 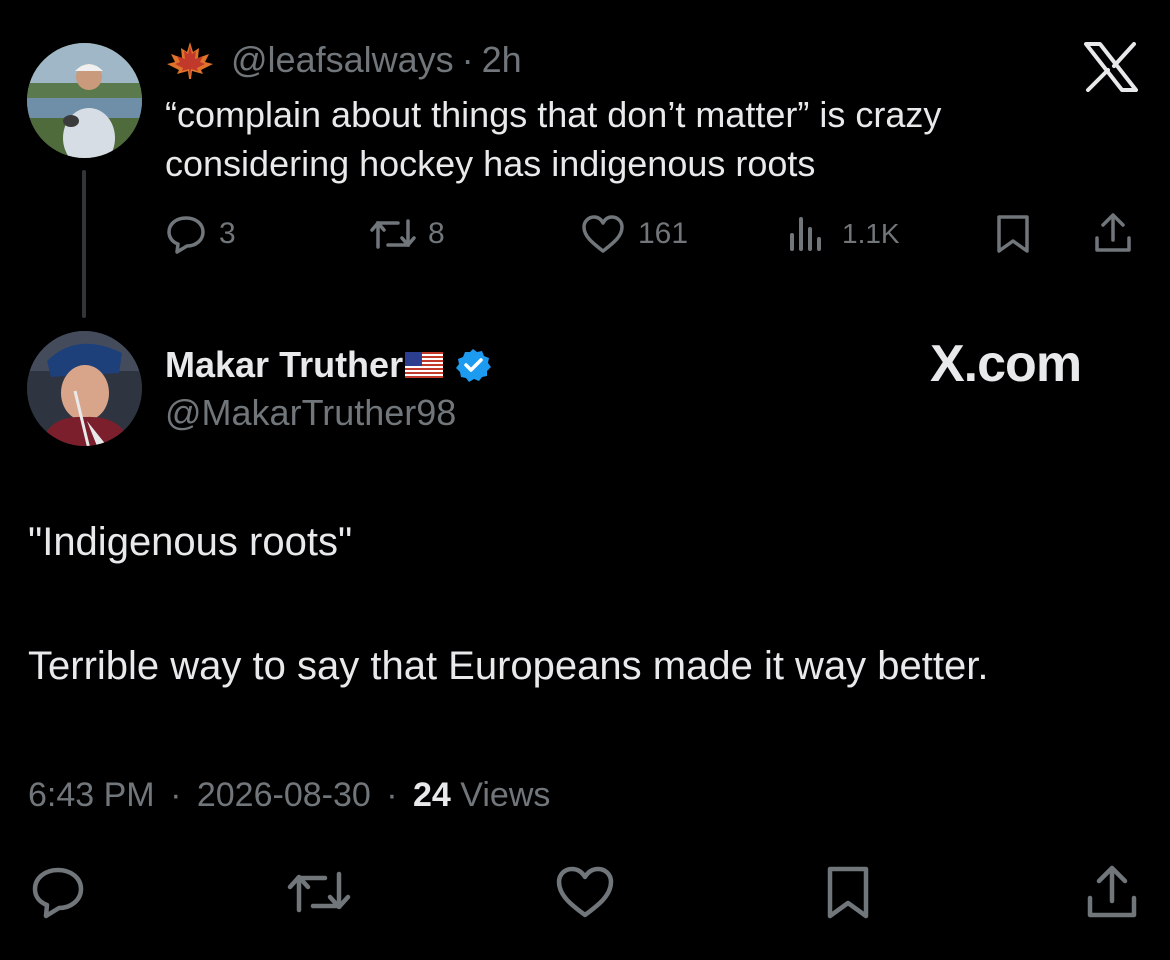 I want to click on views-label: Views, so click(x=505, y=795).